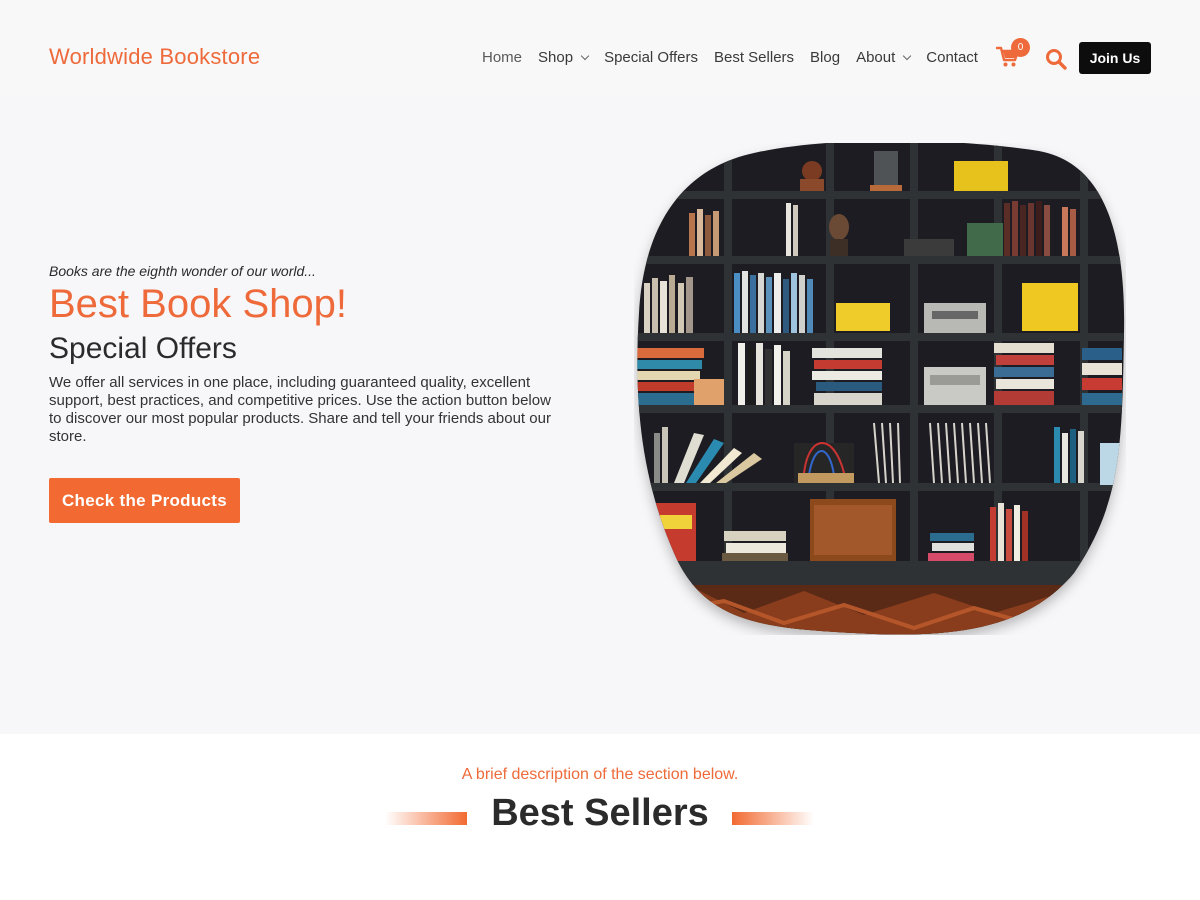 The image size is (1200, 900). I want to click on nav-item-label: Best Sellers, so click(754, 57).